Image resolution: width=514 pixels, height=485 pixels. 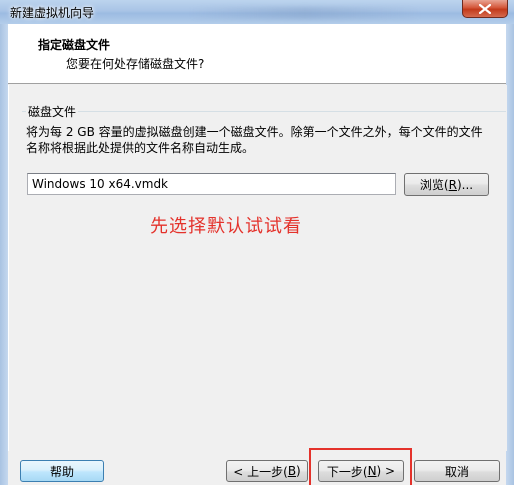 I want to click on wizard-header: 指定磁盘文件 您要在何处存储磁盘文件?, so click(x=257, y=54).